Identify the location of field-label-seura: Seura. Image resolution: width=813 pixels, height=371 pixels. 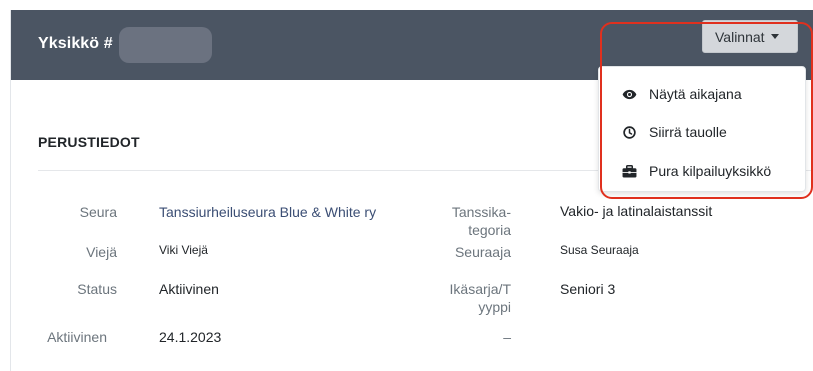
(98, 212).